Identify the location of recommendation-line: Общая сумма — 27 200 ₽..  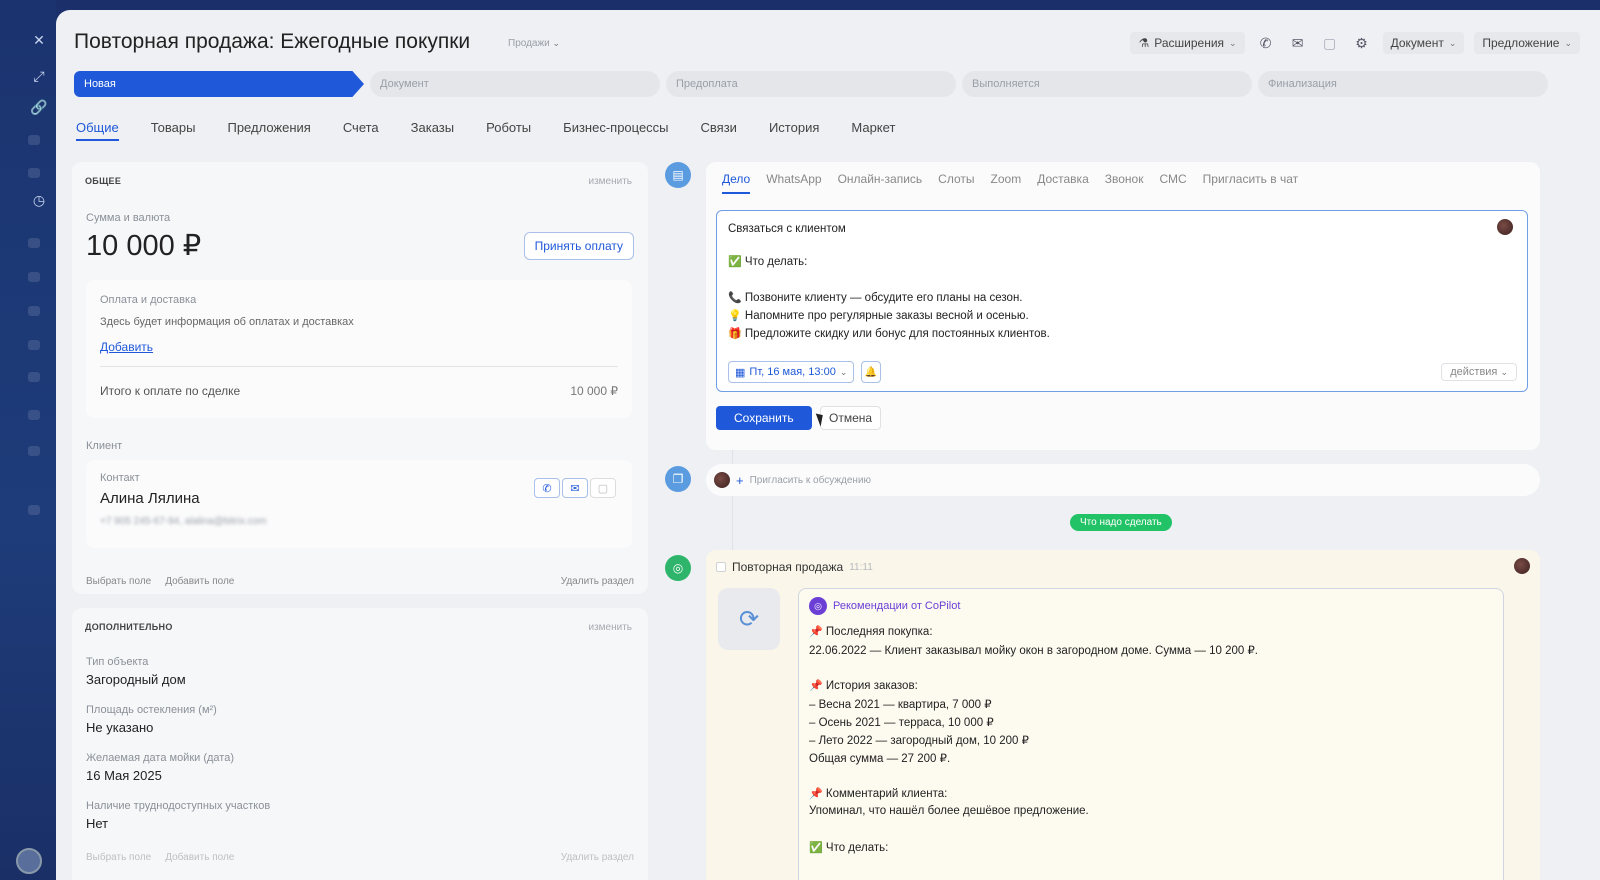
(880, 759).